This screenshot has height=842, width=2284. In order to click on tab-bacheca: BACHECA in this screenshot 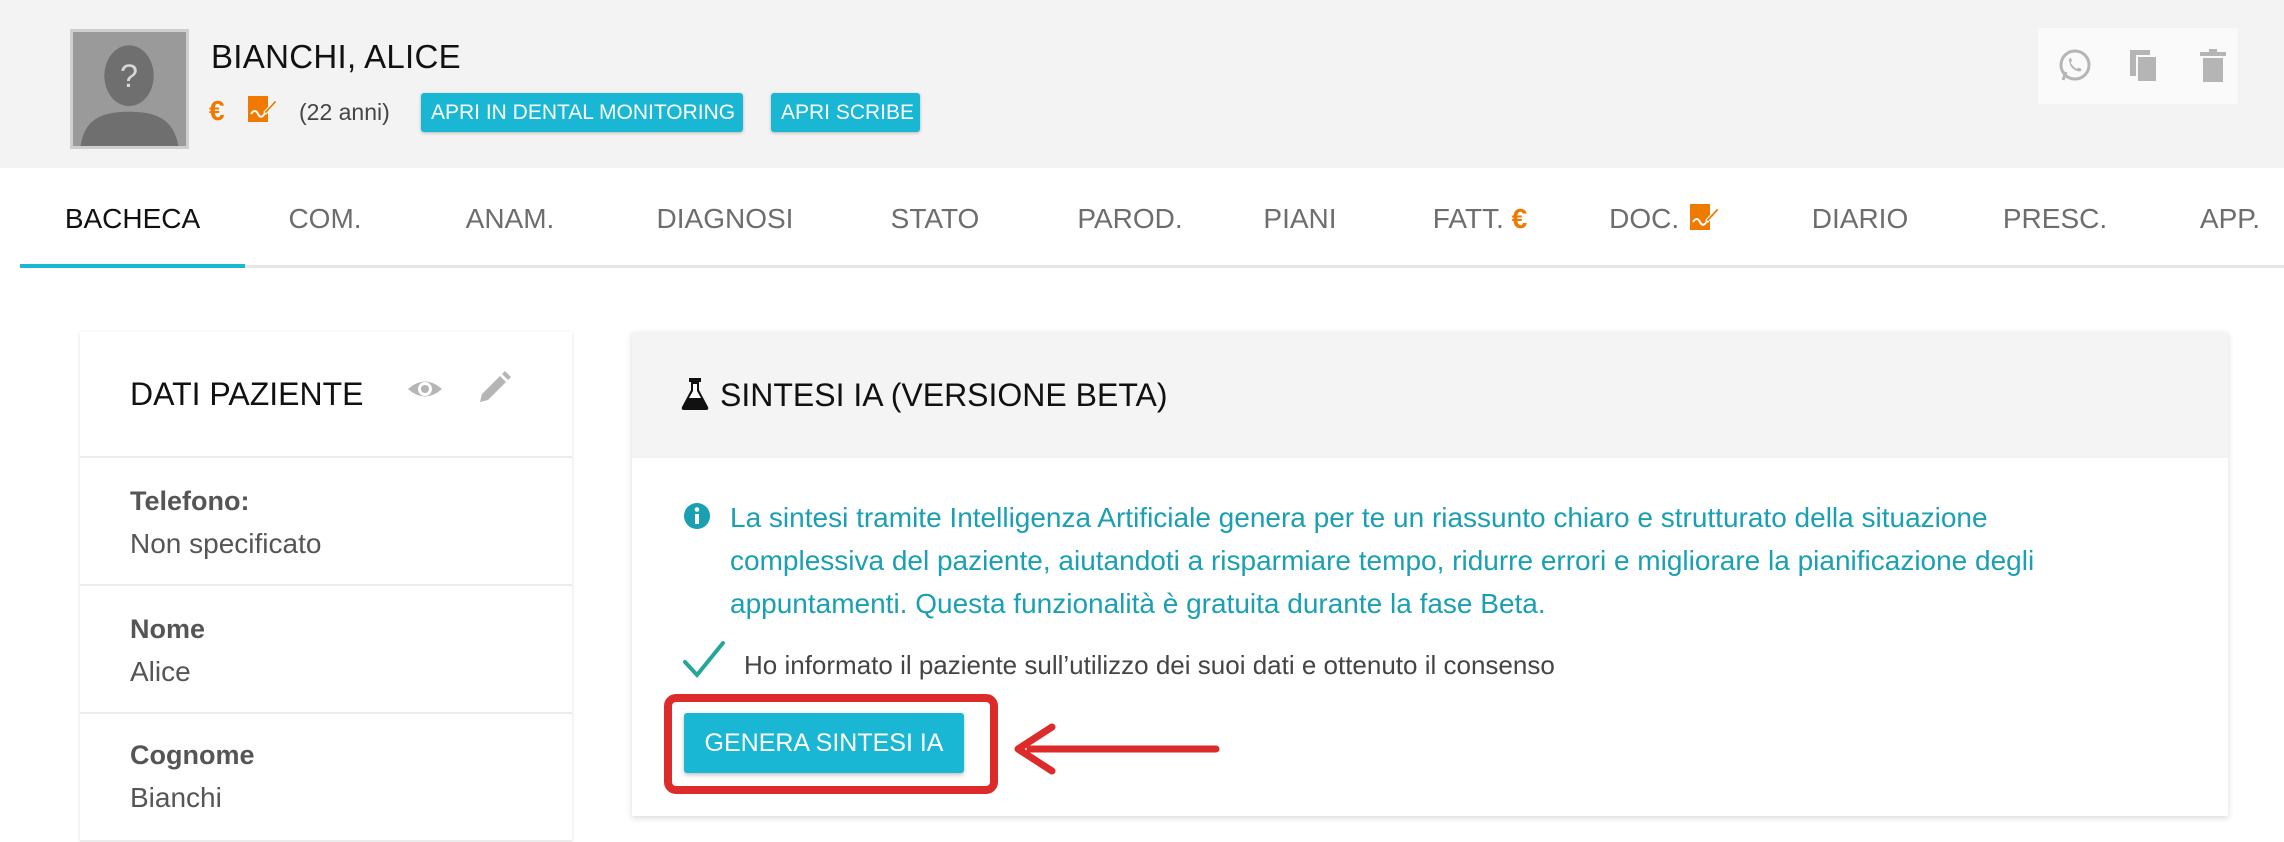, I will do `click(132, 218)`.